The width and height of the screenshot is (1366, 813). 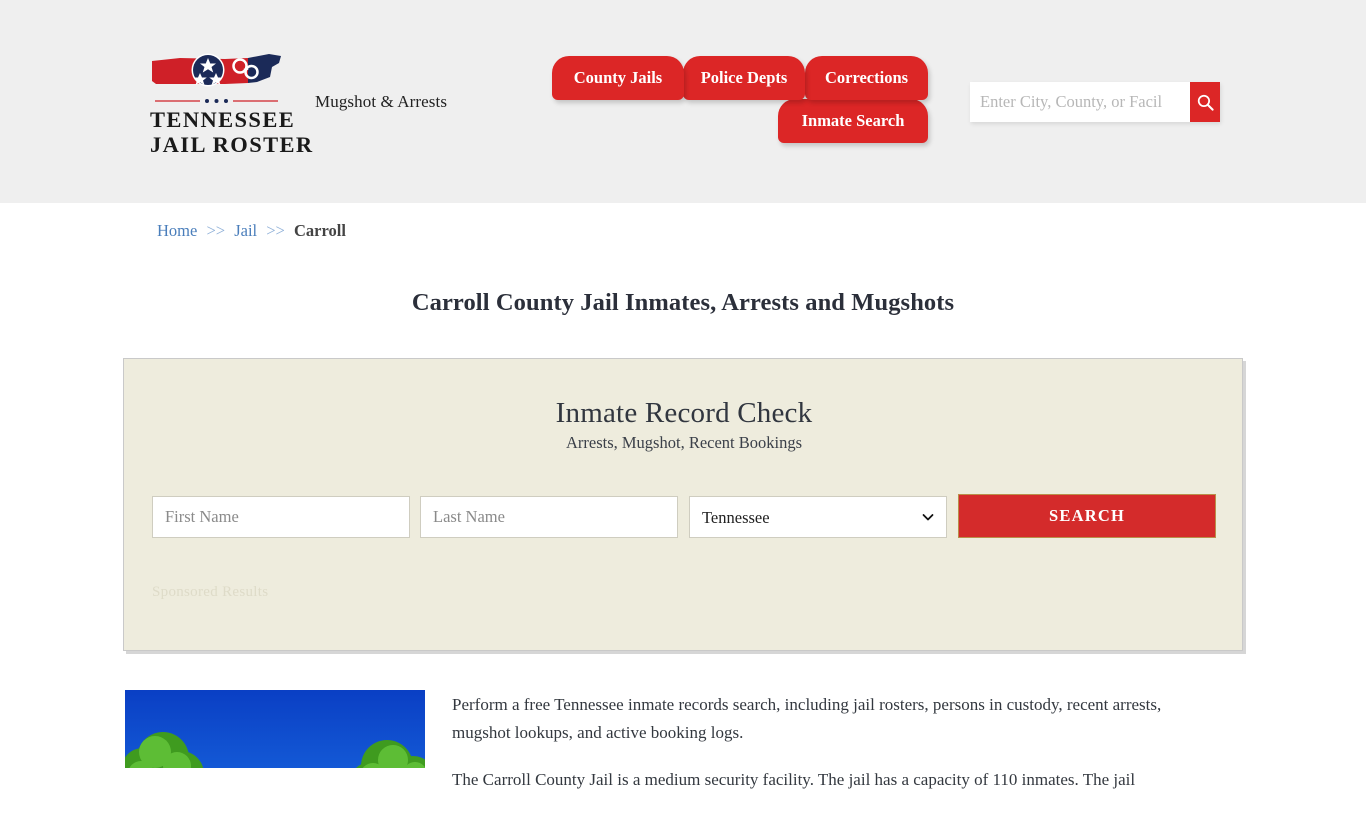 I want to click on first-name-input, so click(x=281, y=517).